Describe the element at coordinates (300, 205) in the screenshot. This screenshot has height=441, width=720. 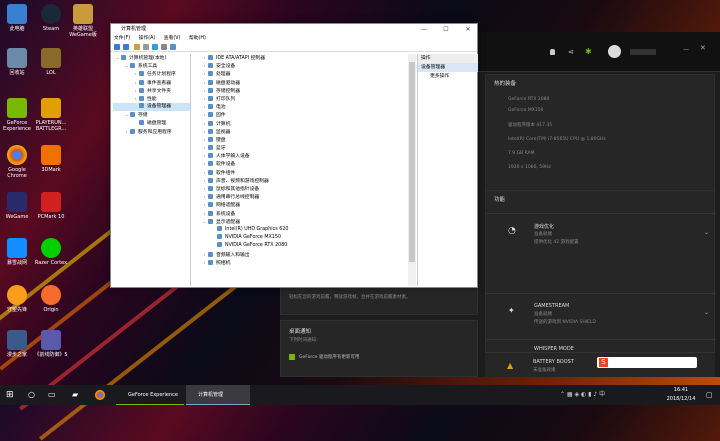
I see `device-tree-item: › 网络适配器` at that location.